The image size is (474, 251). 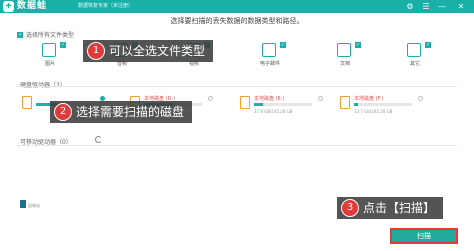 I want to click on drive-size: 13.7 GB/195.28 GB, so click(x=373, y=111).